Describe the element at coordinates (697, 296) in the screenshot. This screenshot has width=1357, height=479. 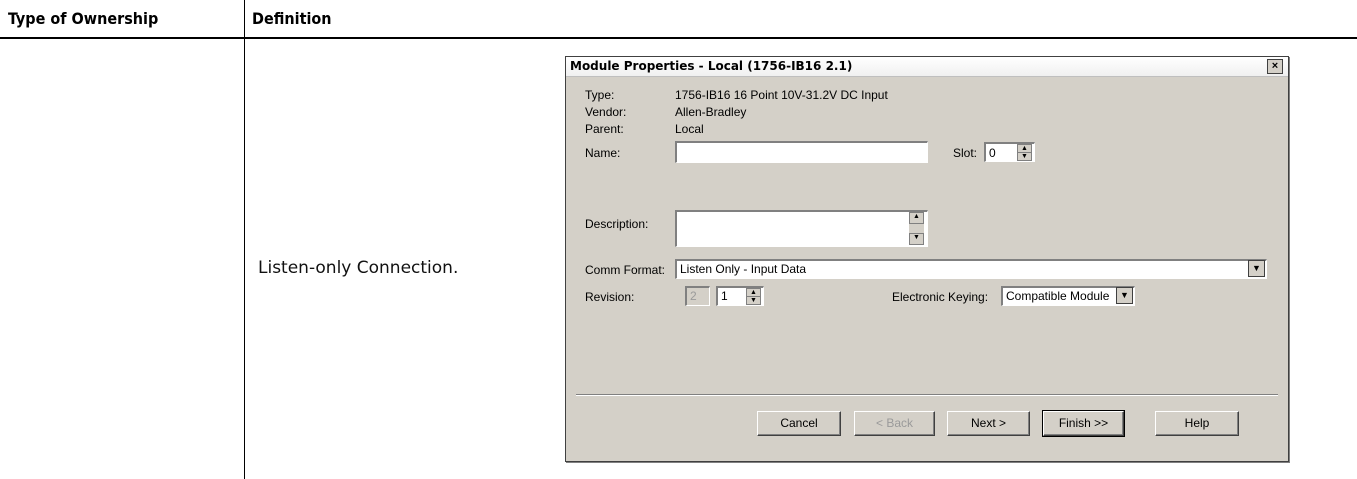
I see `revision-major-field: 2` at that location.